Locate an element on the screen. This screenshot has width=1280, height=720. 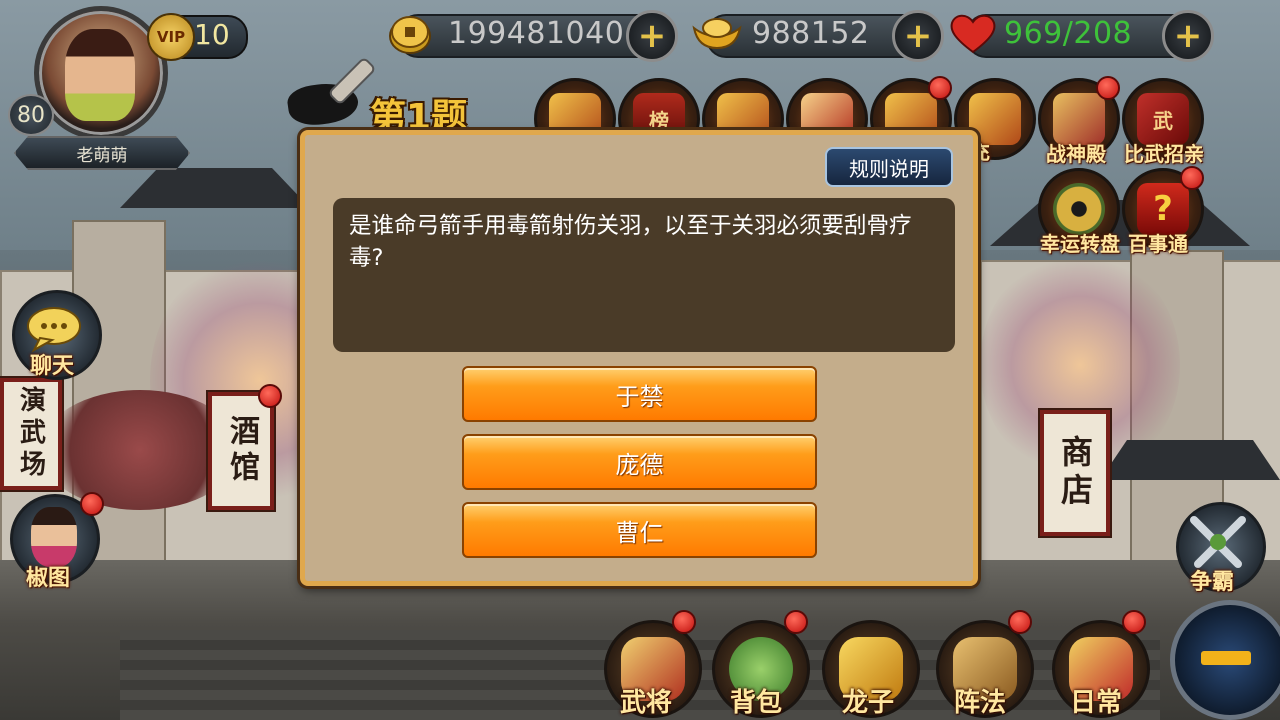
gold-value: 988152 is located at coordinates (811, 33).